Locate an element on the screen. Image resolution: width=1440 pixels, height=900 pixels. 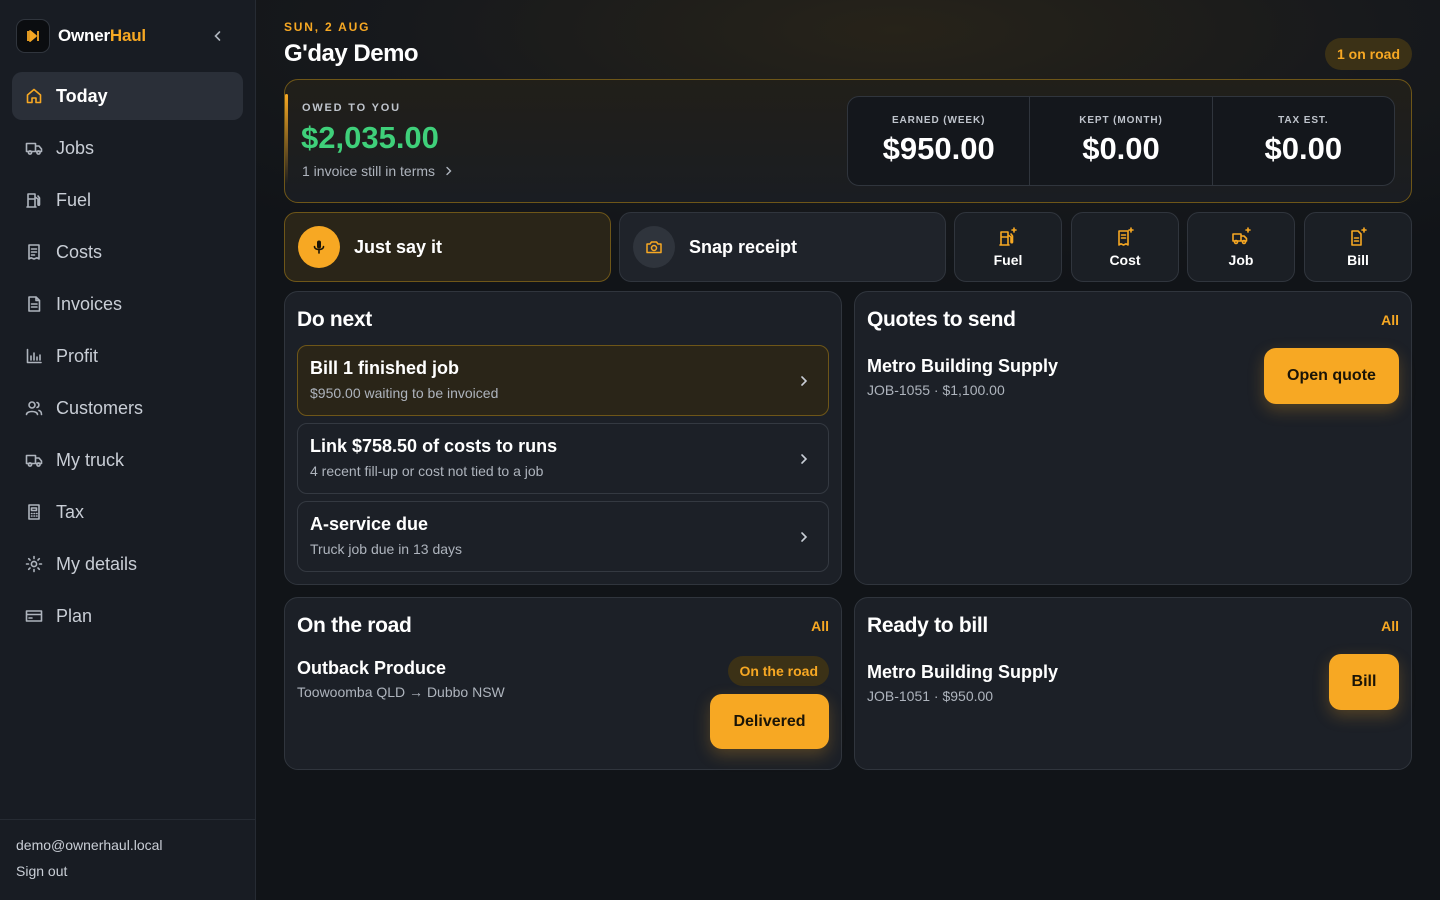
brand-logo-icon is located at coordinates (33, 36).